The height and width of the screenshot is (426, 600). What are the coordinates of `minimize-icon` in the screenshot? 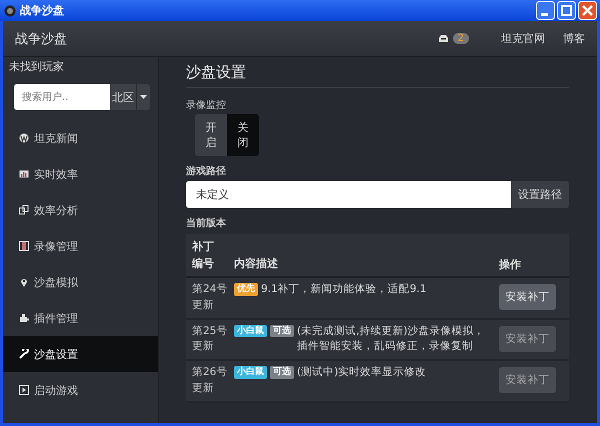 It's located at (545, 10).